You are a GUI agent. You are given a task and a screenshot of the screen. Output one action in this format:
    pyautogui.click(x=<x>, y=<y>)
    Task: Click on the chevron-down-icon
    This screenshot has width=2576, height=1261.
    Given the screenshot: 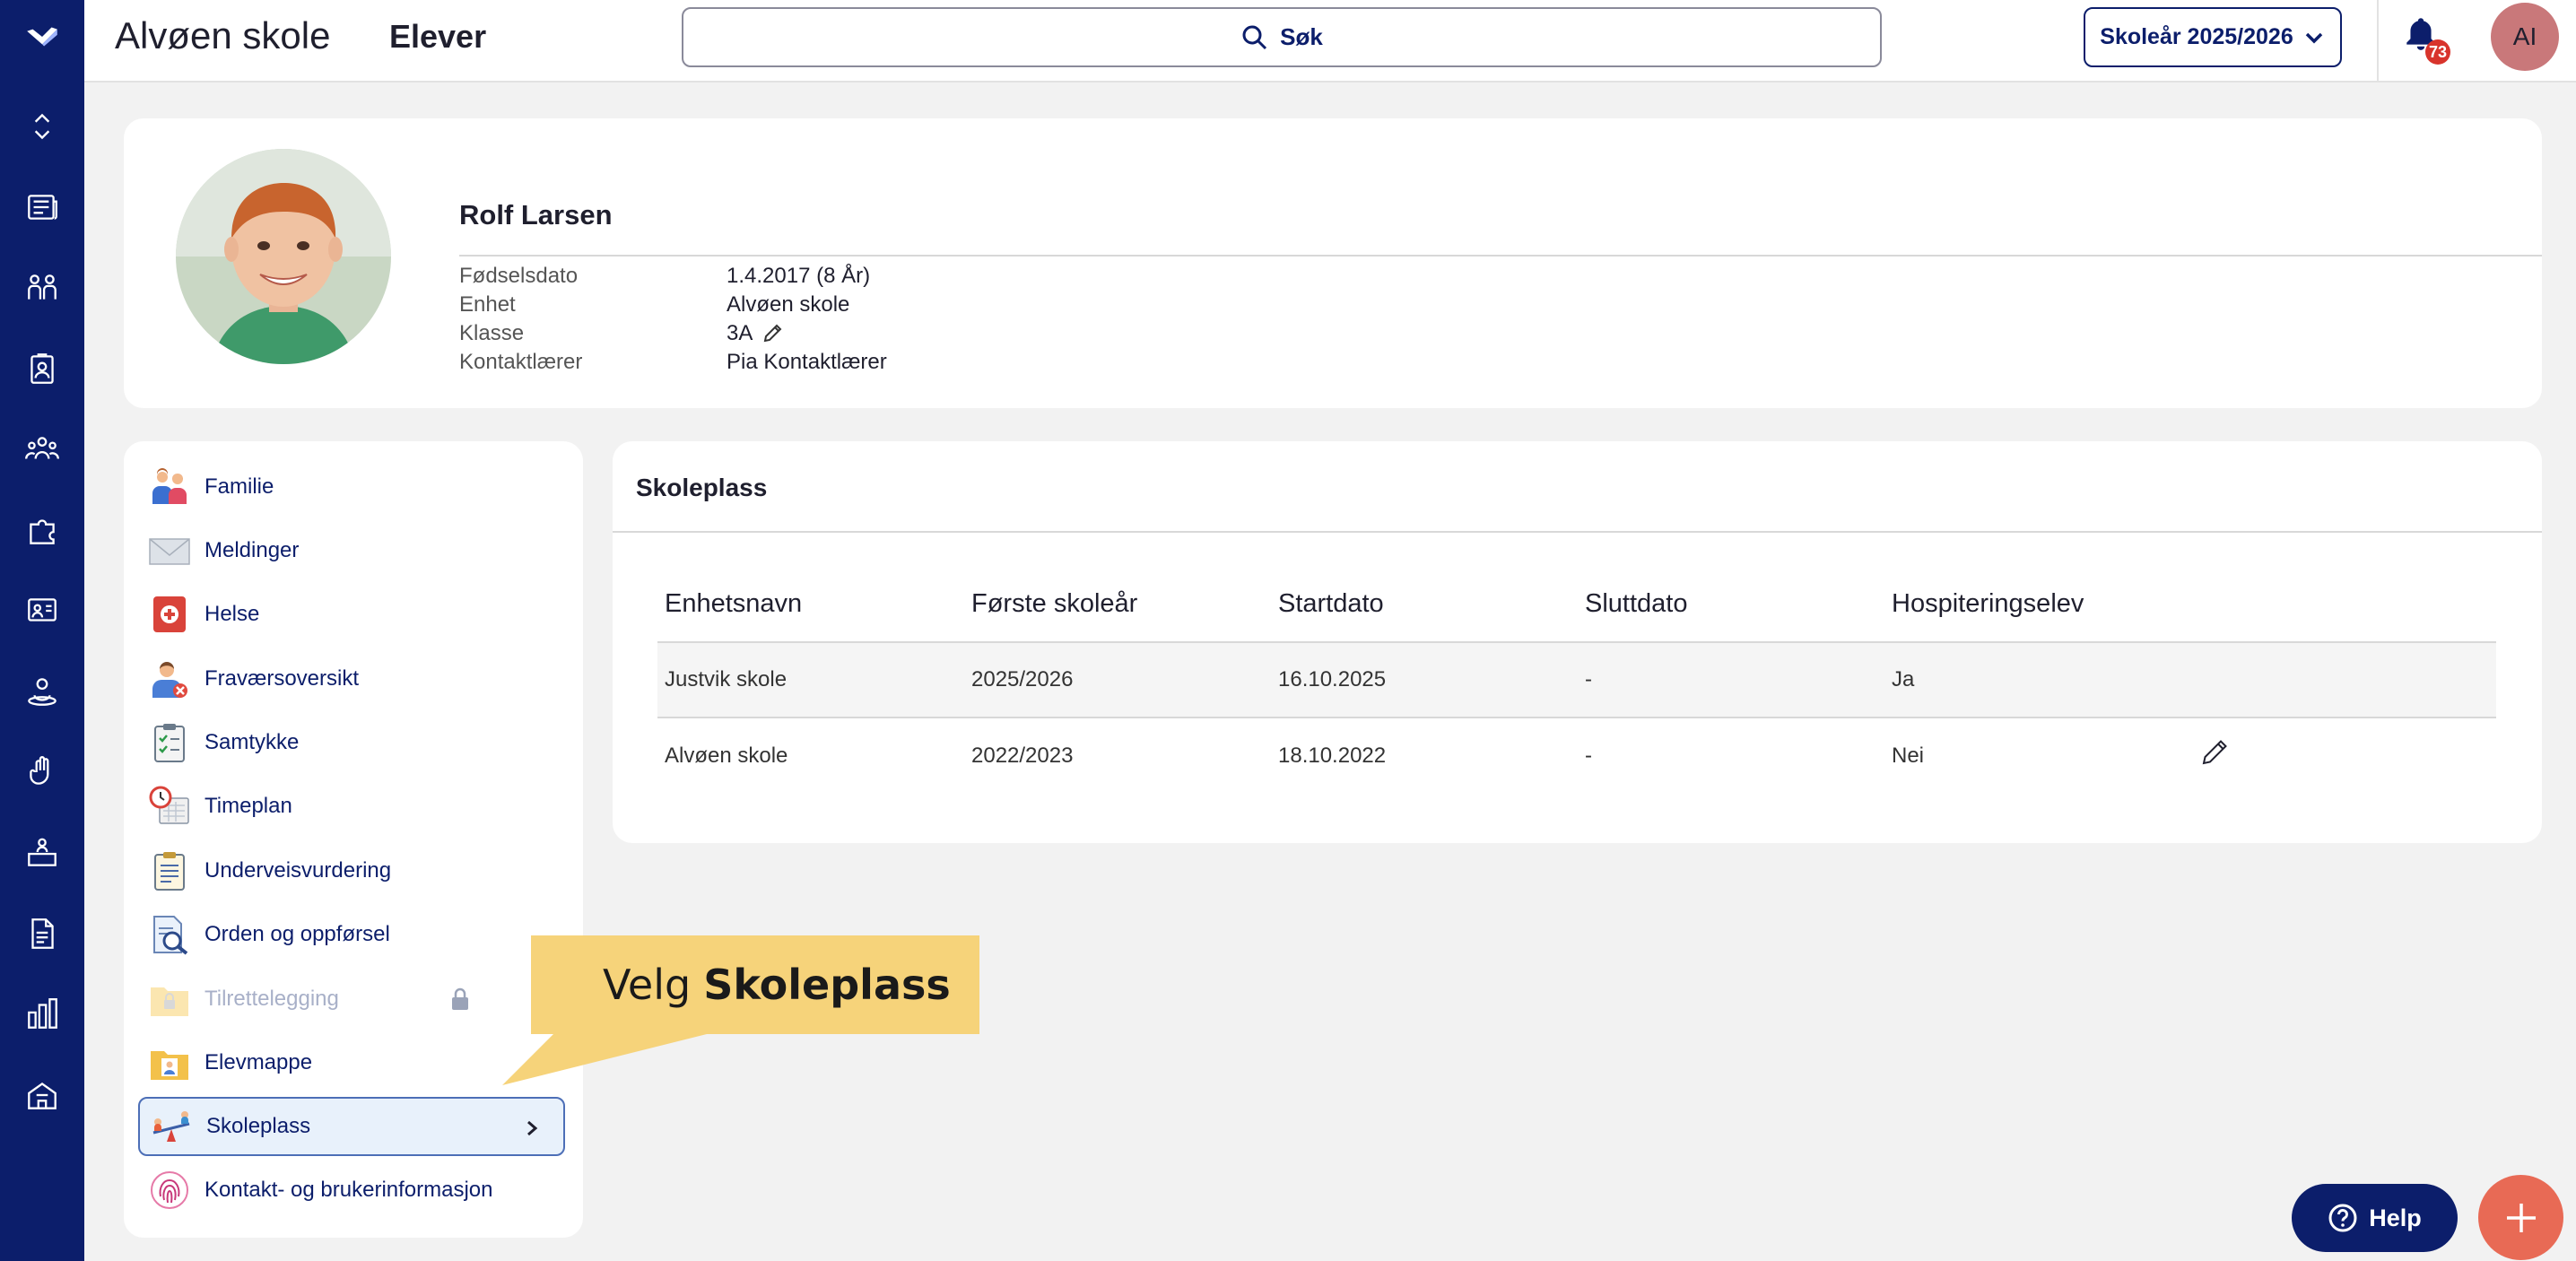 What is the action you would take?
    pyautogui.click(x=2313, y=38)
    